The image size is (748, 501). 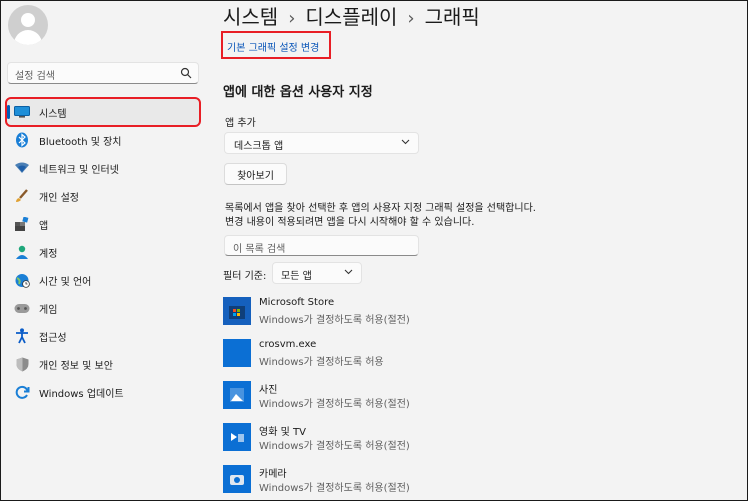 I want to click on gamepad-icon, so click(x=22, y=308).